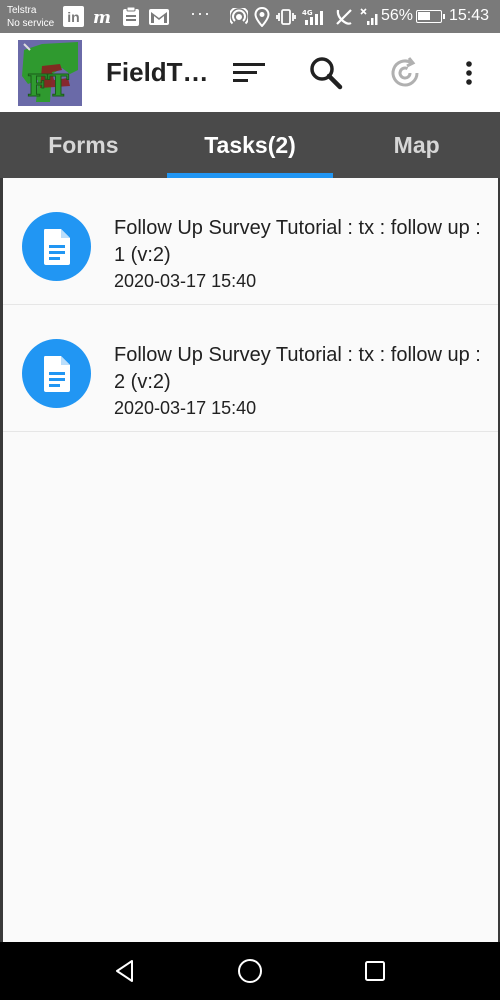 Image resolution: width=500 pixels, height=1000 pixels. What do you see at coordinates (48, 86) in the screenshot?
I see `app-logo-letters: FT` at bounding box center [48, 86].